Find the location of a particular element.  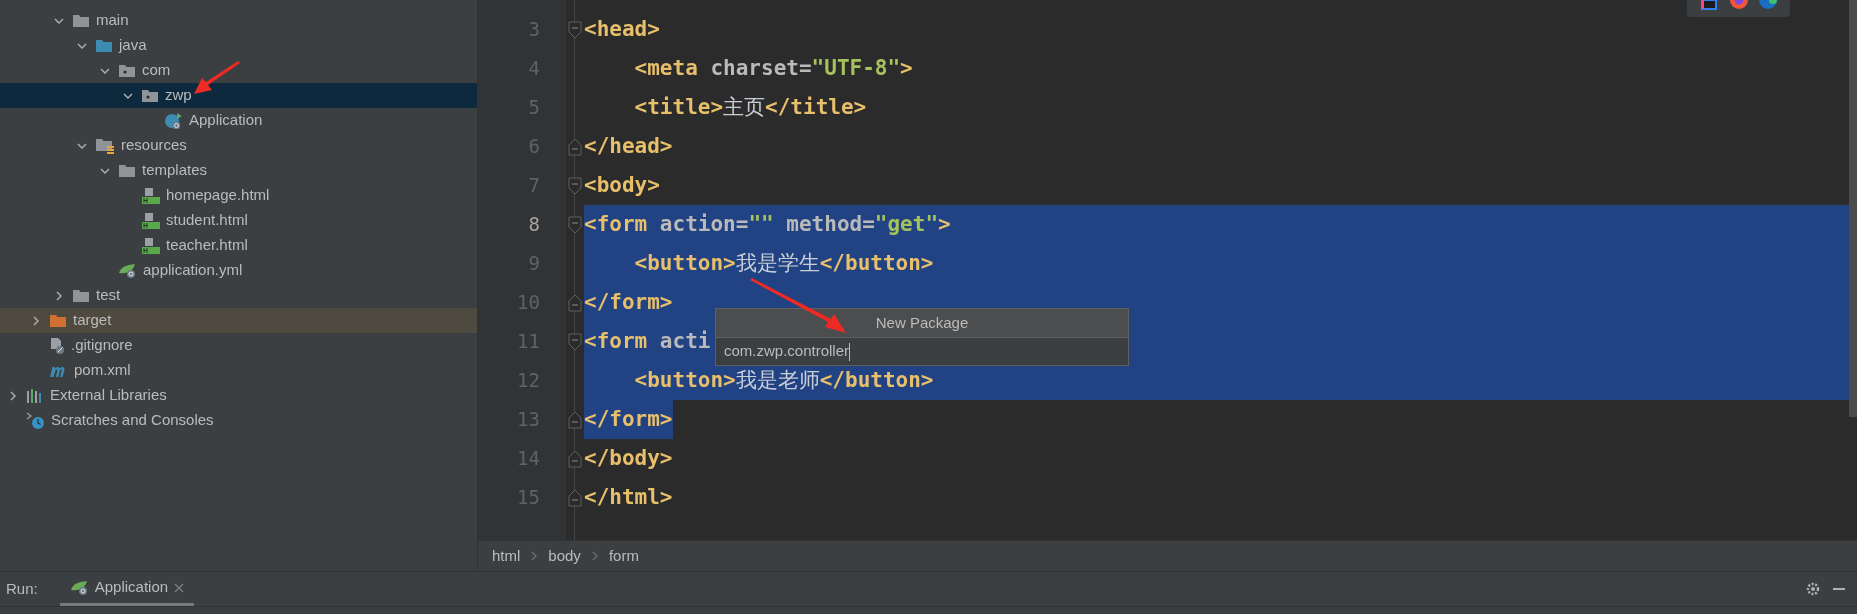

line-number: 8 is located at coordinates (534, 225).